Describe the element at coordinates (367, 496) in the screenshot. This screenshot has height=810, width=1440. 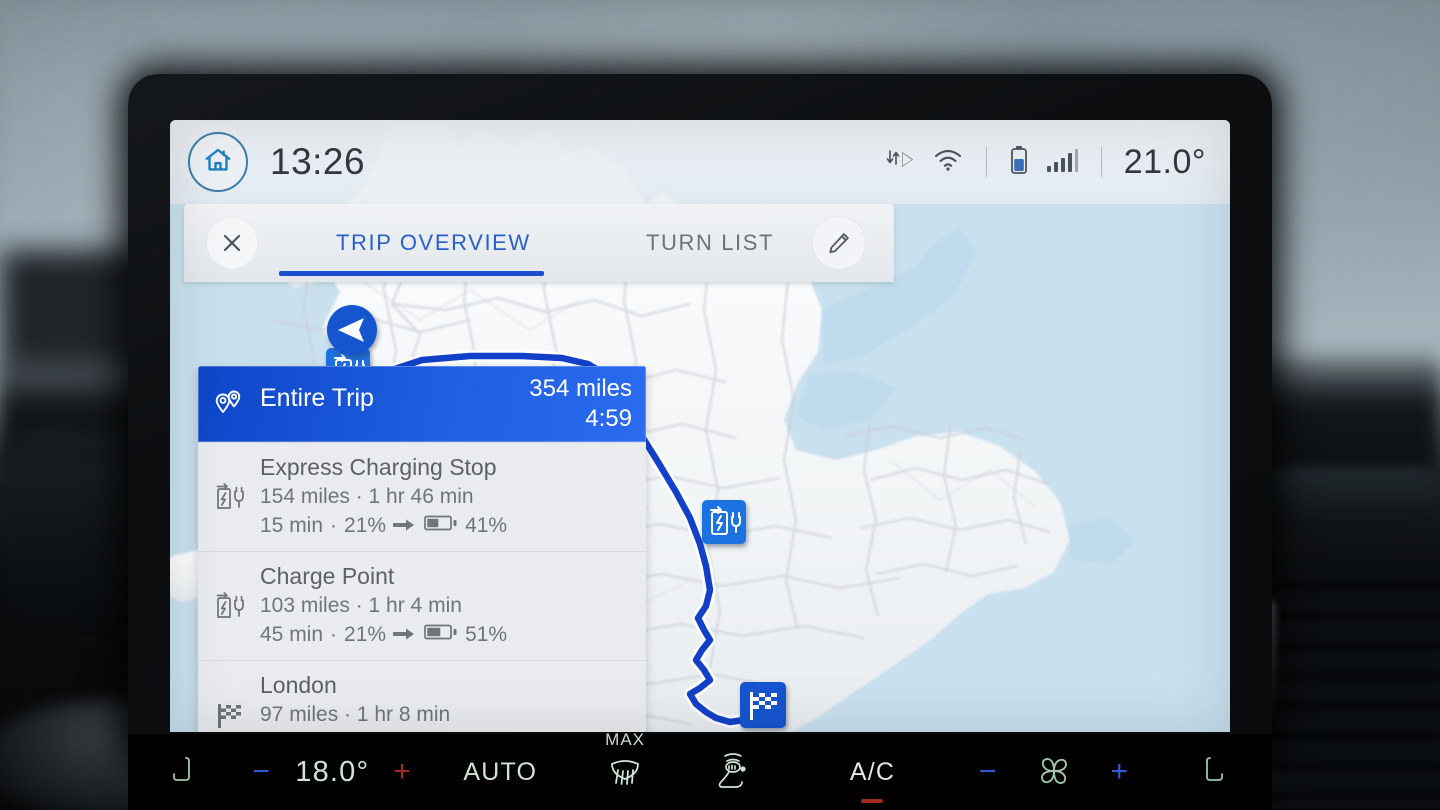
I see `list-item-leg: 154 miles · 1 hr 46 min` at that location.